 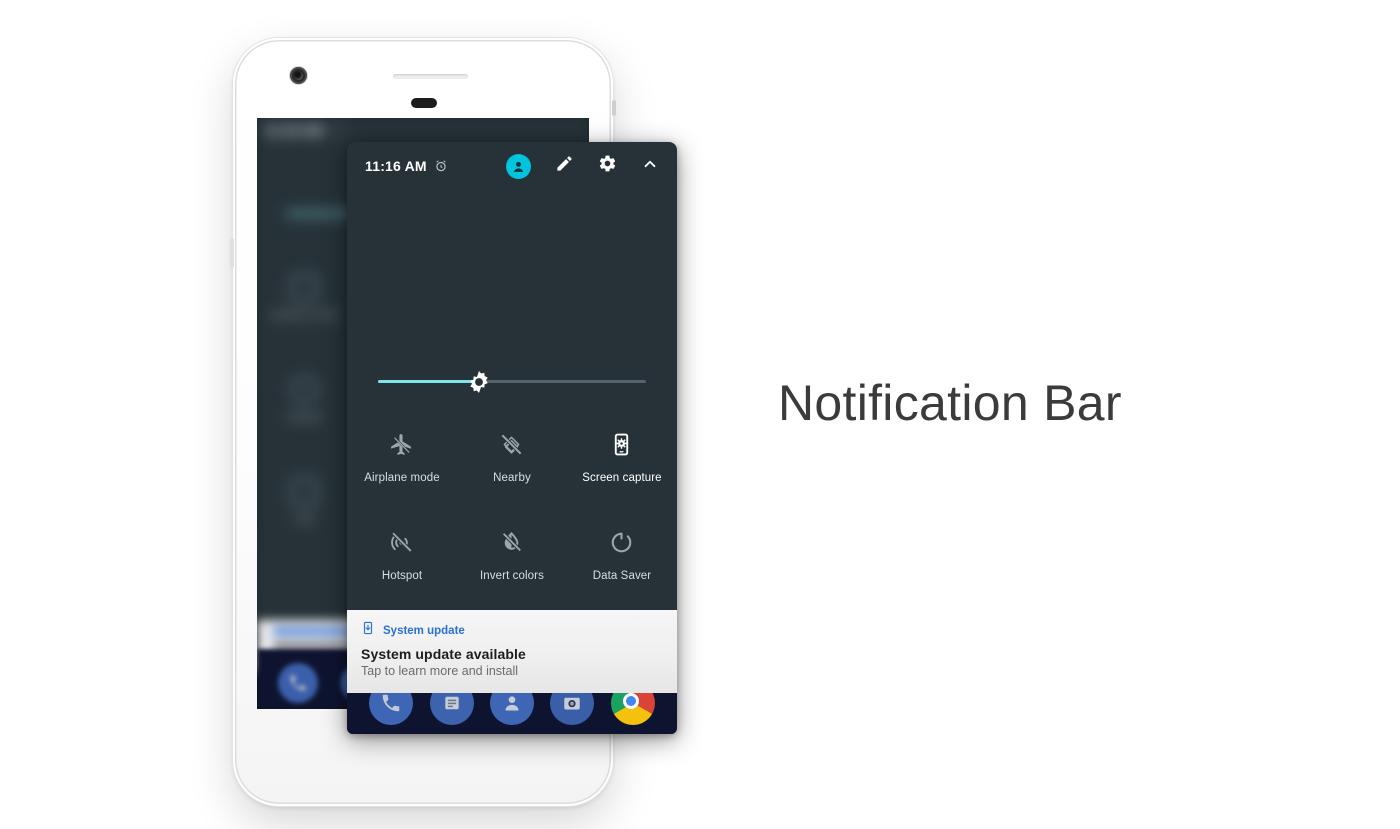 What do you see at coordinates (298, 683) in the screenshot?
I see `background-dock-phone-icon` at bounding box center [298, 683].